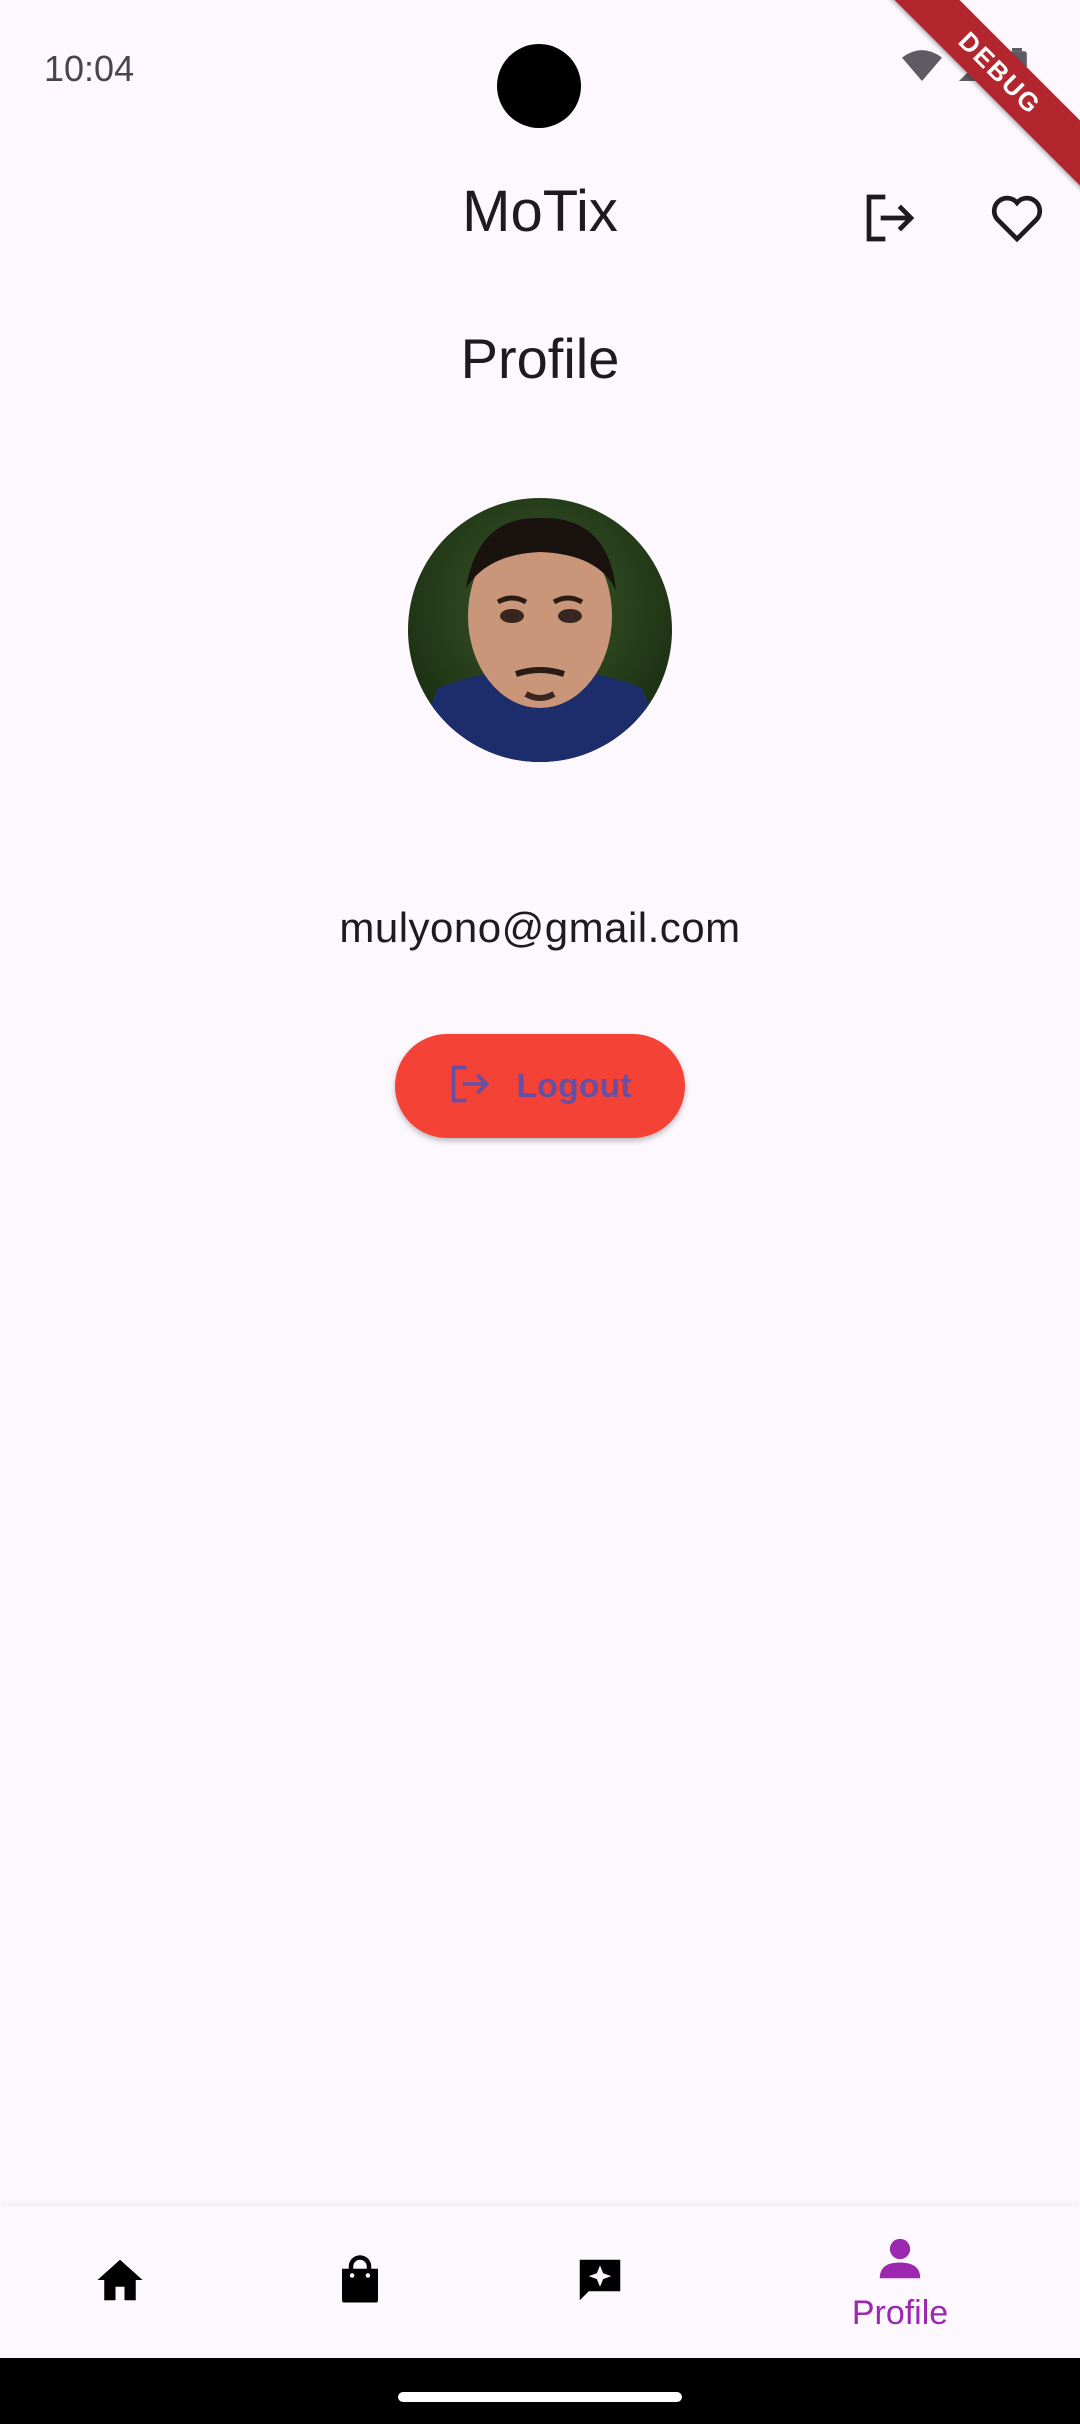 Image resolution: width=1080 pixels, height=2424 pixels. What do you see at coordinates (539, 86) in the screenshot?
I see `camera-cutout` at bounding box center [539, 86].